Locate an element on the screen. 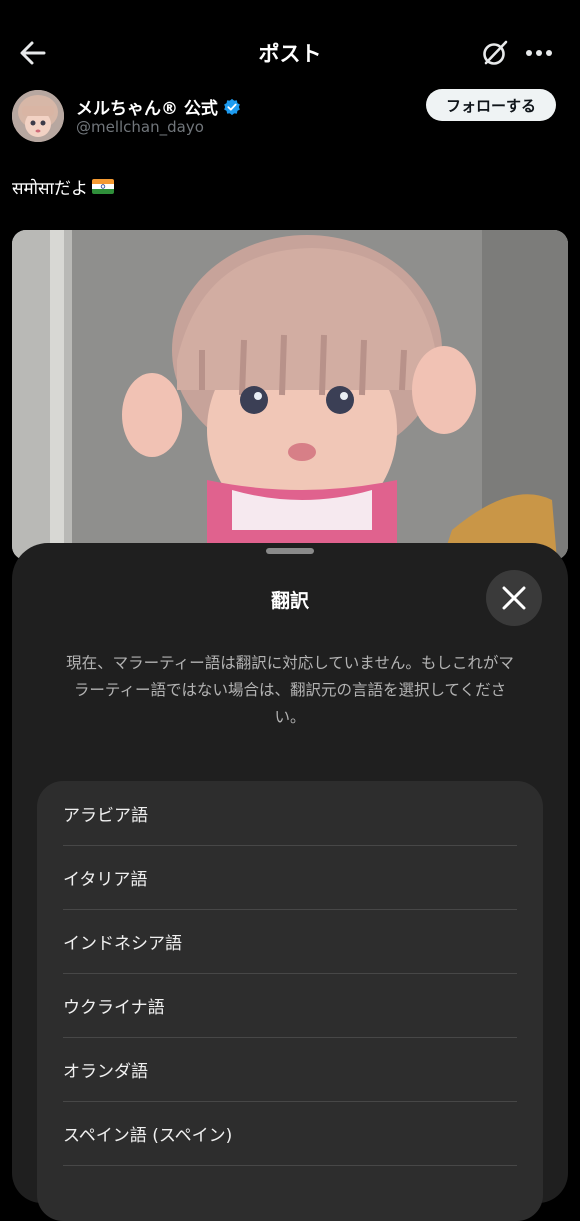 Image resolution: width=580 pixels, height=1221 pixels. more-button is located at coordinates (539, 53).